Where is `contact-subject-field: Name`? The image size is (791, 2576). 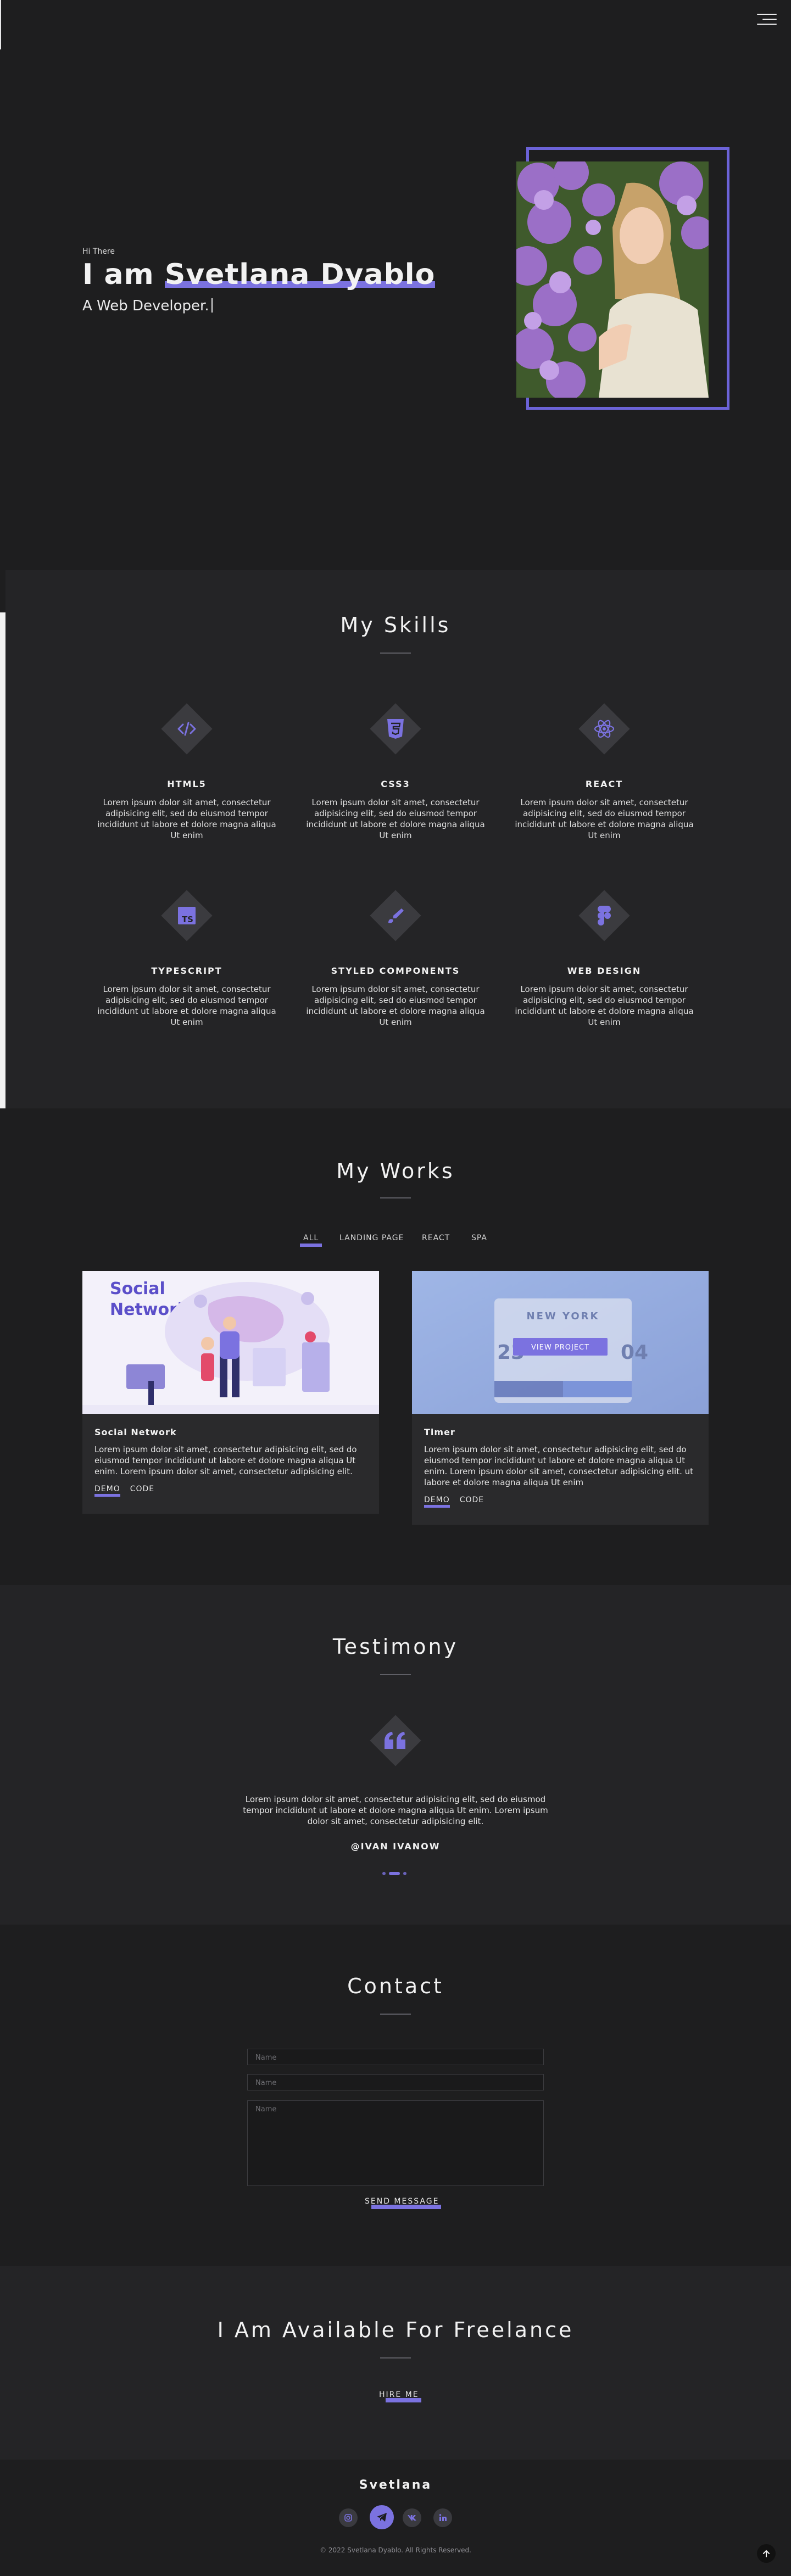 contact-subject-field: Name is located at coordinates (396, 2082).